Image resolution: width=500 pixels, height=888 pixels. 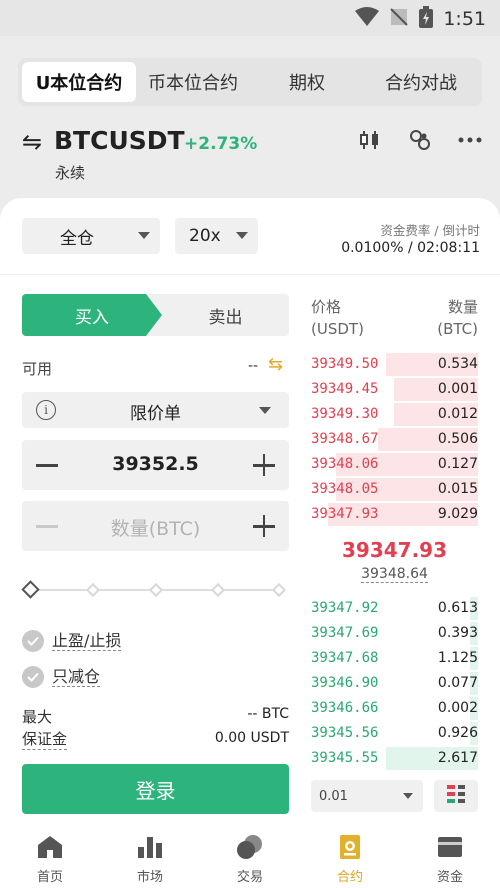 I want to click on ask-row: 39349.50 0.534, so click(x=394, y=364).